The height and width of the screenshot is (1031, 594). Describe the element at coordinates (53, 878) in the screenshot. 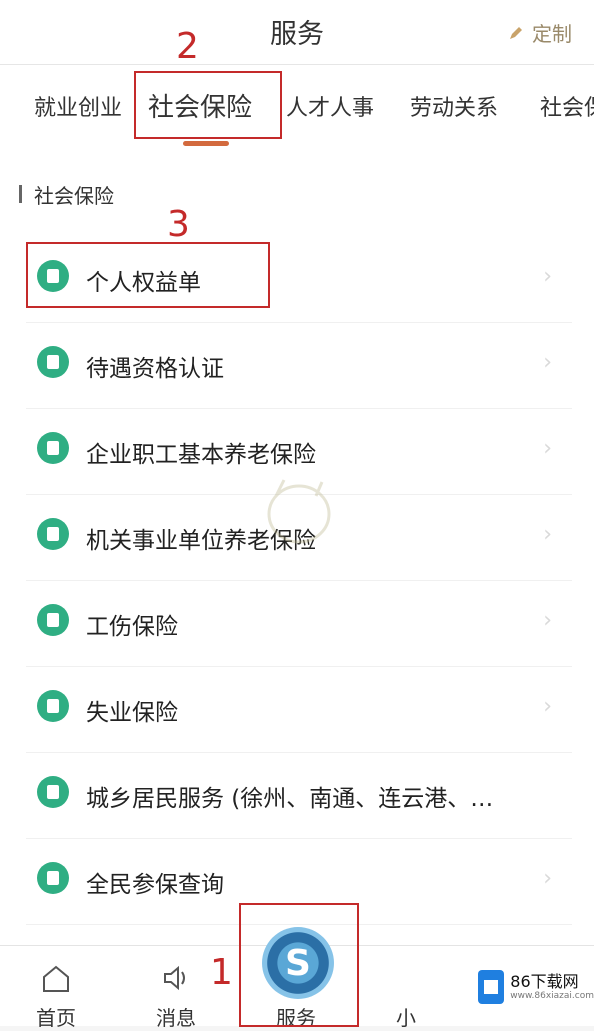

I see `query-icon` at that location.